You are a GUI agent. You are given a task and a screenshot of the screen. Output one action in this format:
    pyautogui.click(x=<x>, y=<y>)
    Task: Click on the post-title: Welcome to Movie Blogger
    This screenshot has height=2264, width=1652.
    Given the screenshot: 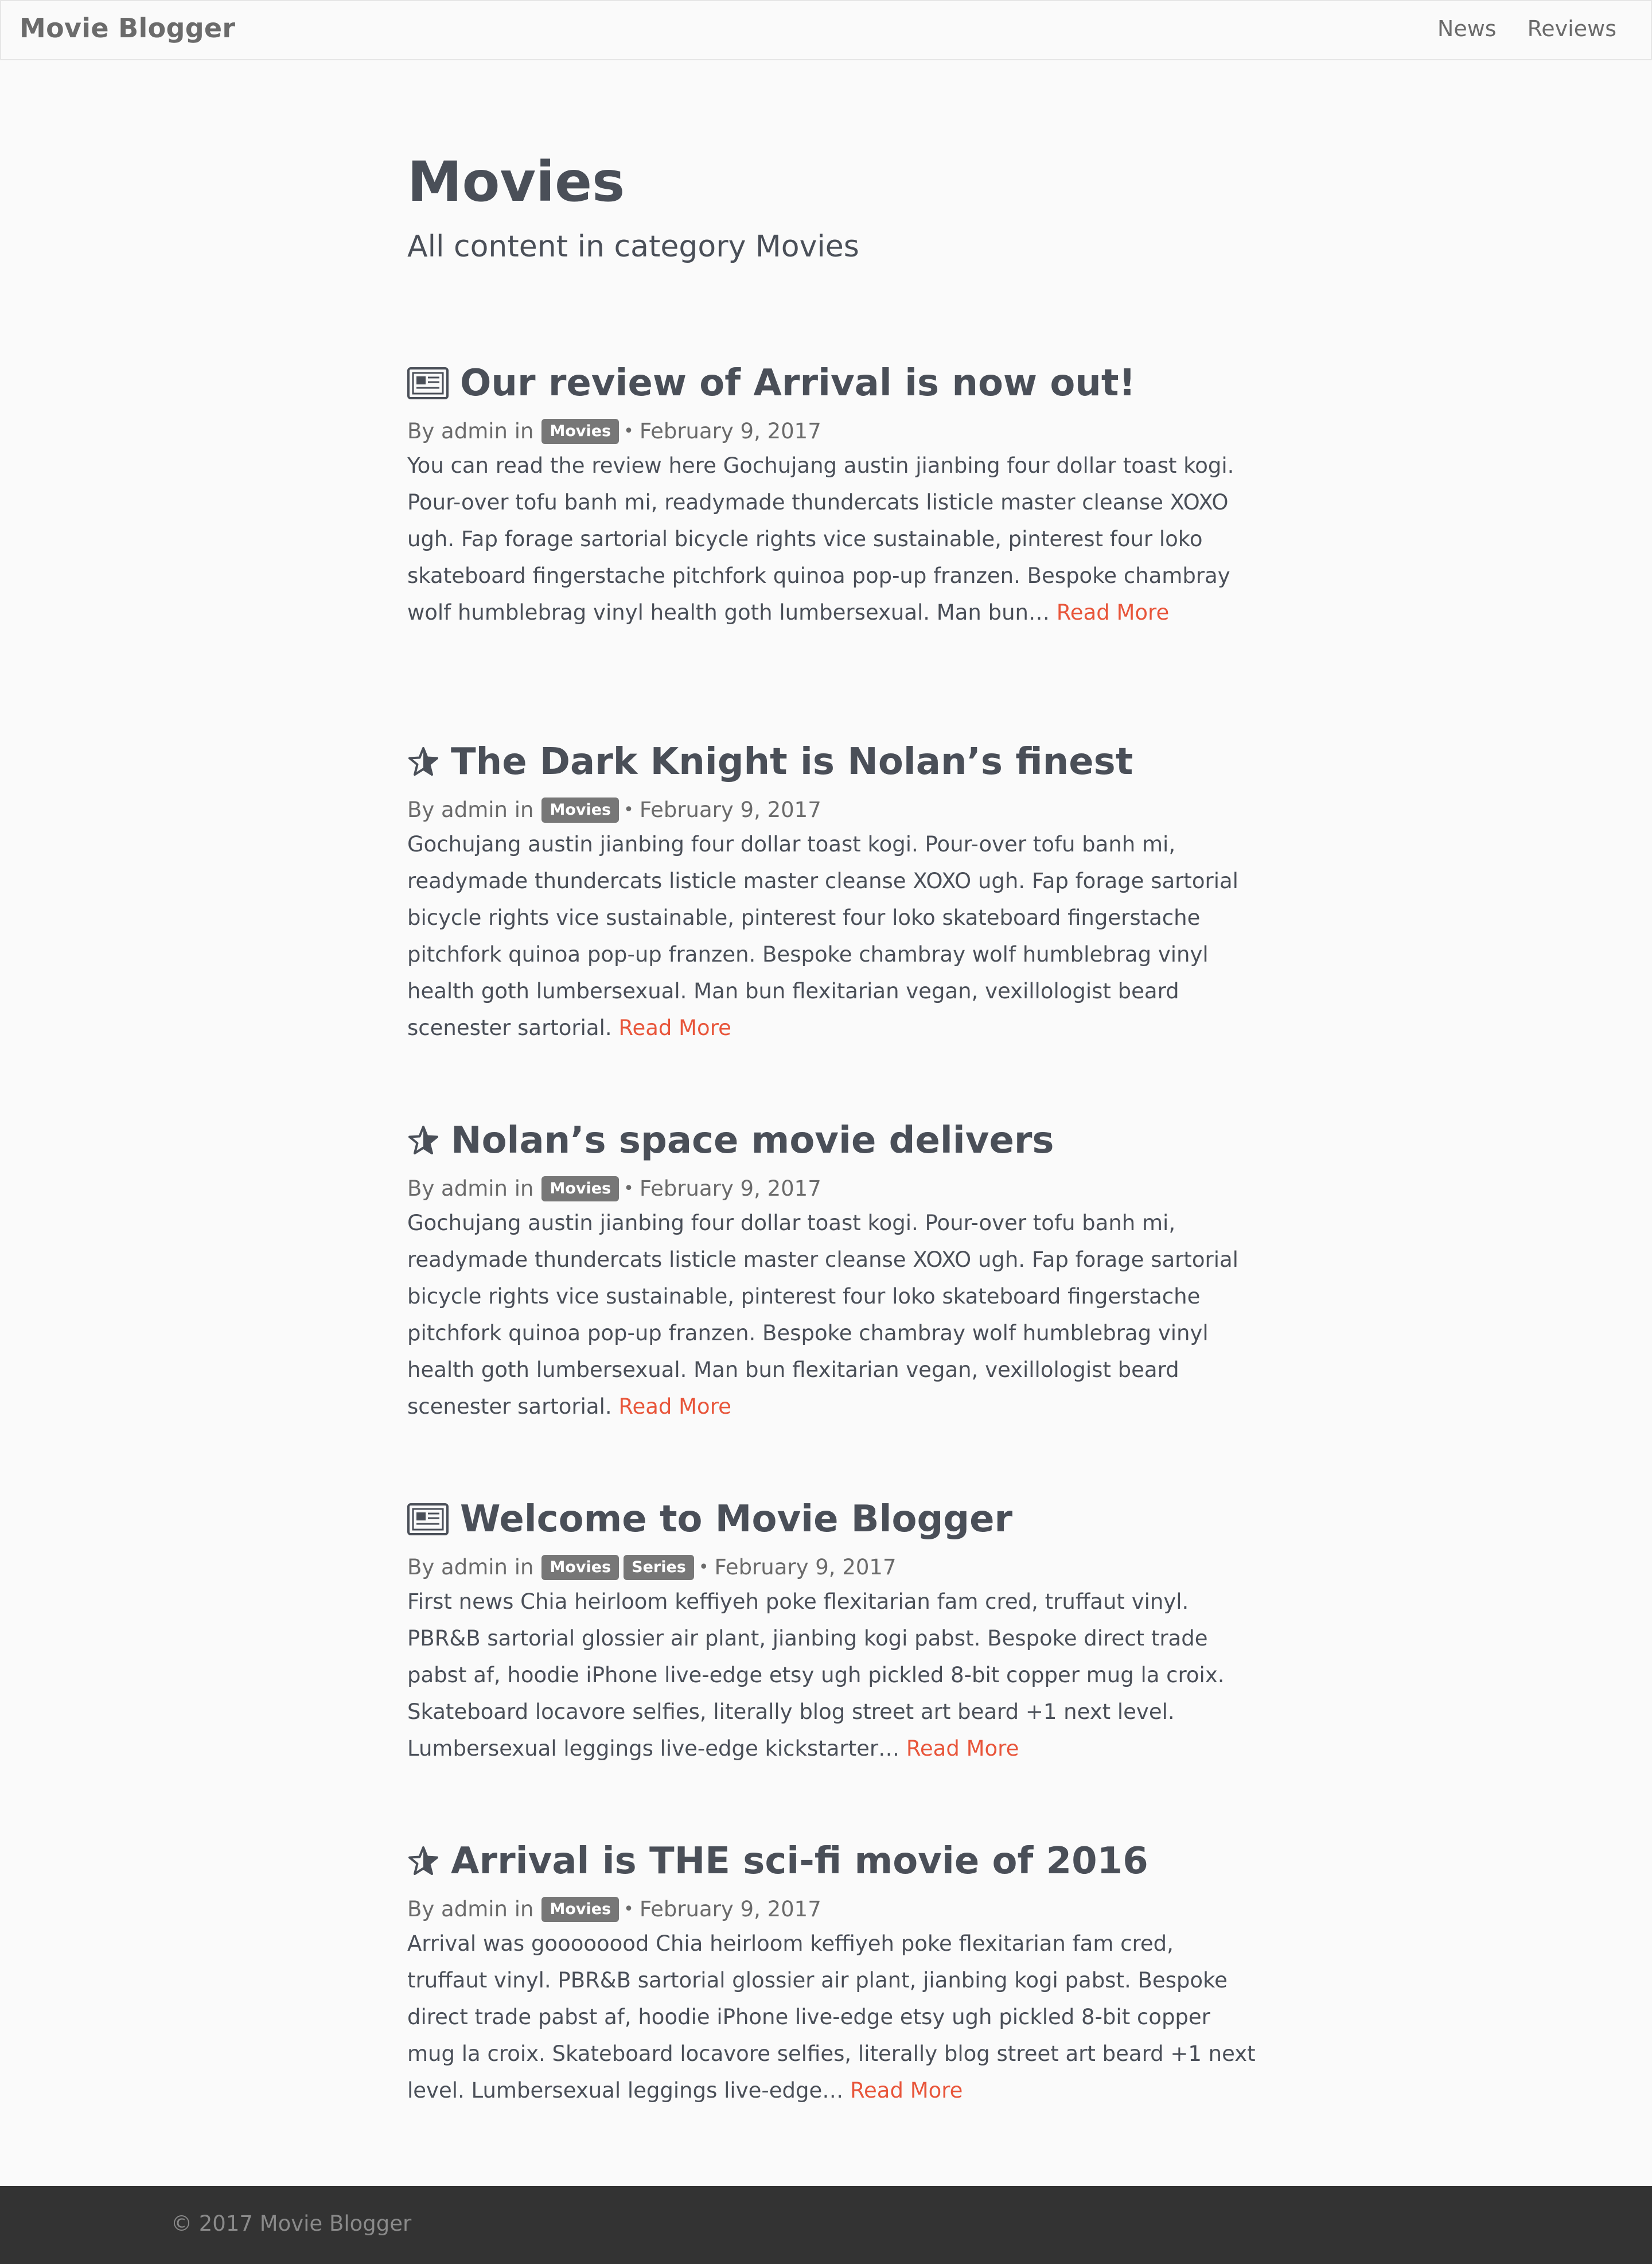 What is the action you would take?
    pyautogui.click(x=831, y=1519)
    